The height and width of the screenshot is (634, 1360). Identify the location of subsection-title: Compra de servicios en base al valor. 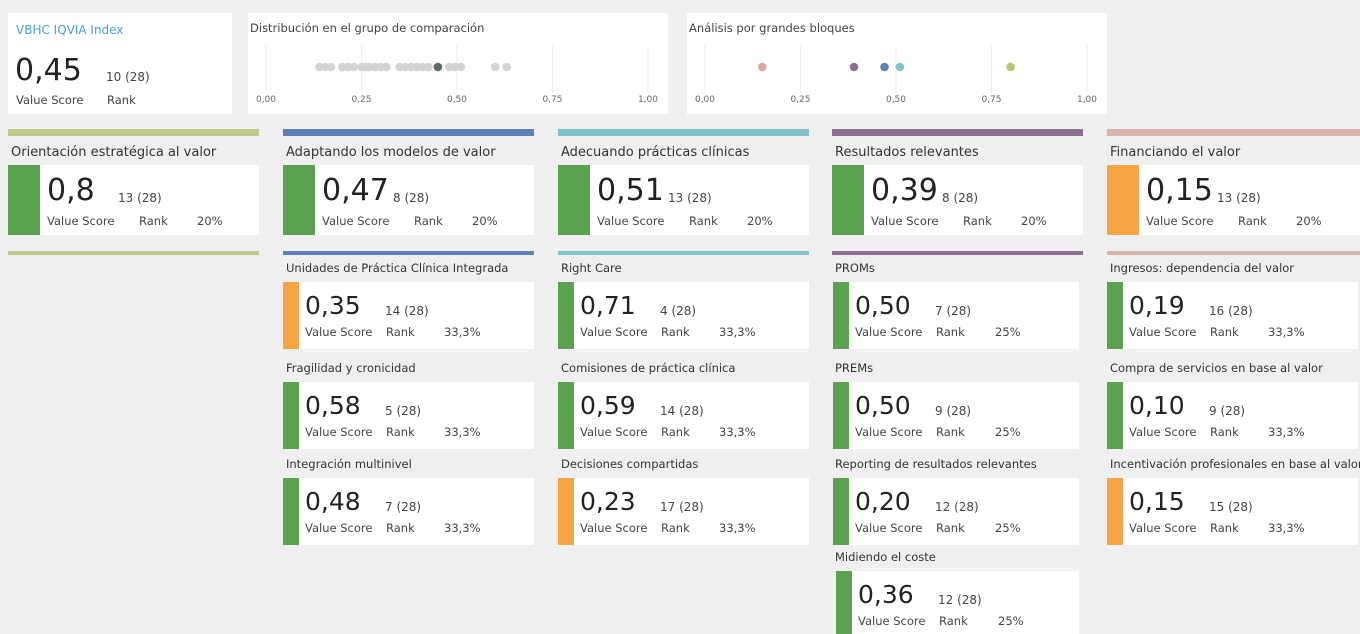
(1216, 368).